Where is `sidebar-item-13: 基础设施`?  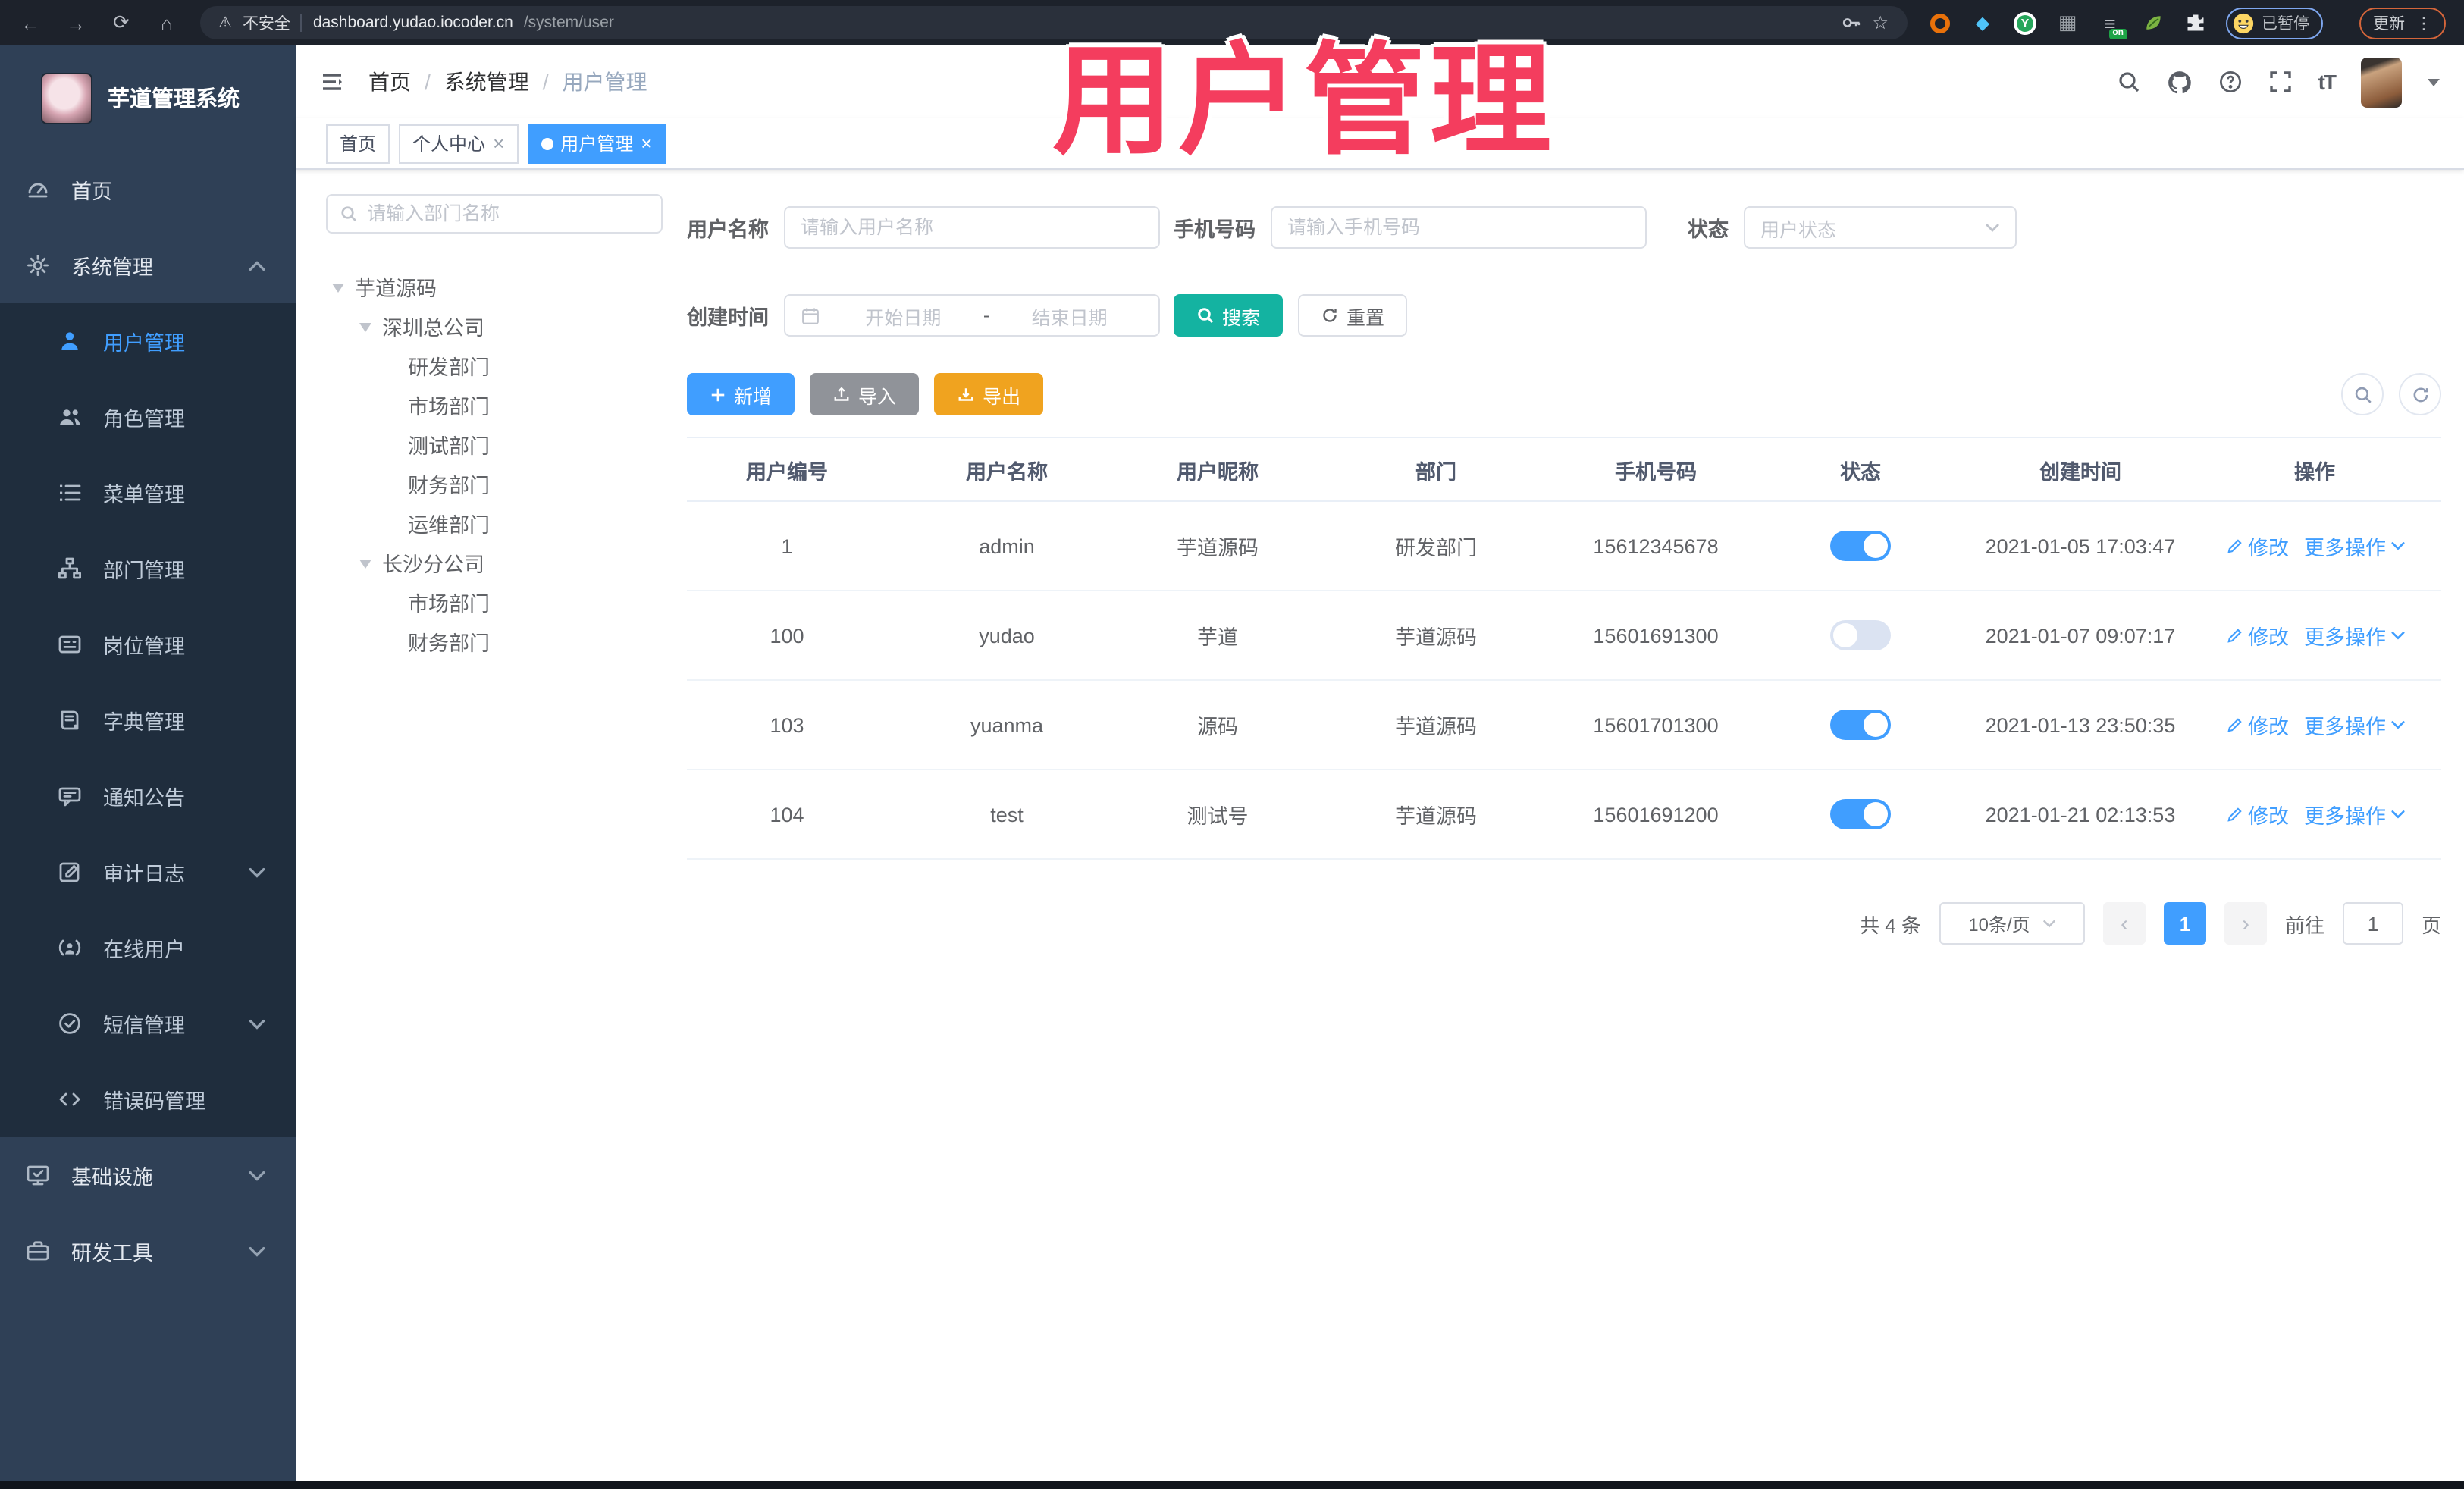
sidebar-item-13: 基础设施 is located at coordinates (148, 1175).